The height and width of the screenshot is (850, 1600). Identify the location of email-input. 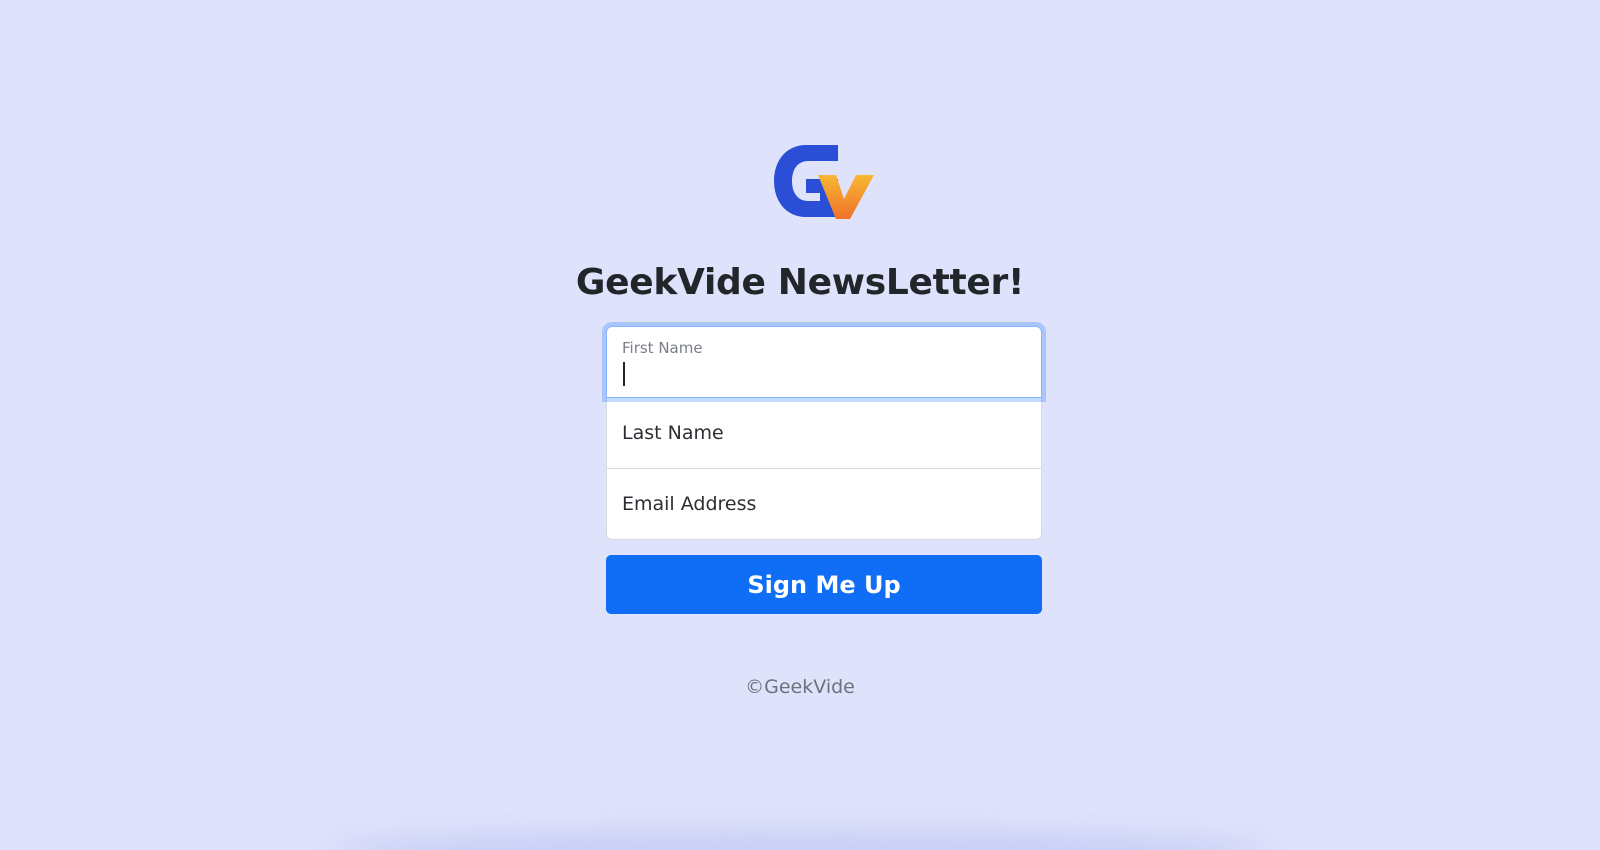
(824, 504).